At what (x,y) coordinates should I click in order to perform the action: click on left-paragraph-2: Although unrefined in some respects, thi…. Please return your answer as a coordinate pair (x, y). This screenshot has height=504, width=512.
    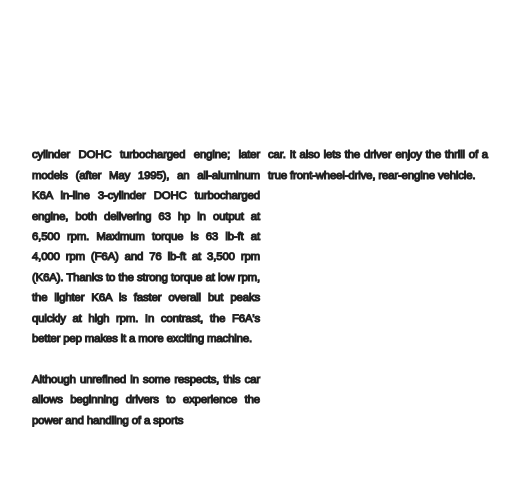
    Looking at the image, I should click on (145, 400).